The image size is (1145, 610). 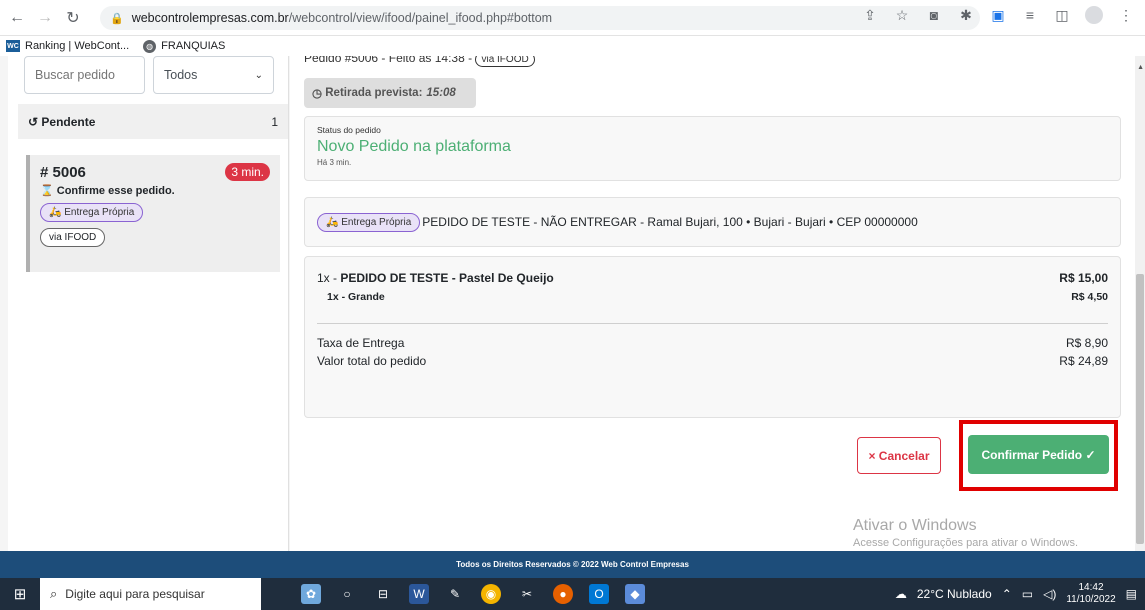 I want to click on reading-list-icon: ≡, so click(x=1030, y=15).